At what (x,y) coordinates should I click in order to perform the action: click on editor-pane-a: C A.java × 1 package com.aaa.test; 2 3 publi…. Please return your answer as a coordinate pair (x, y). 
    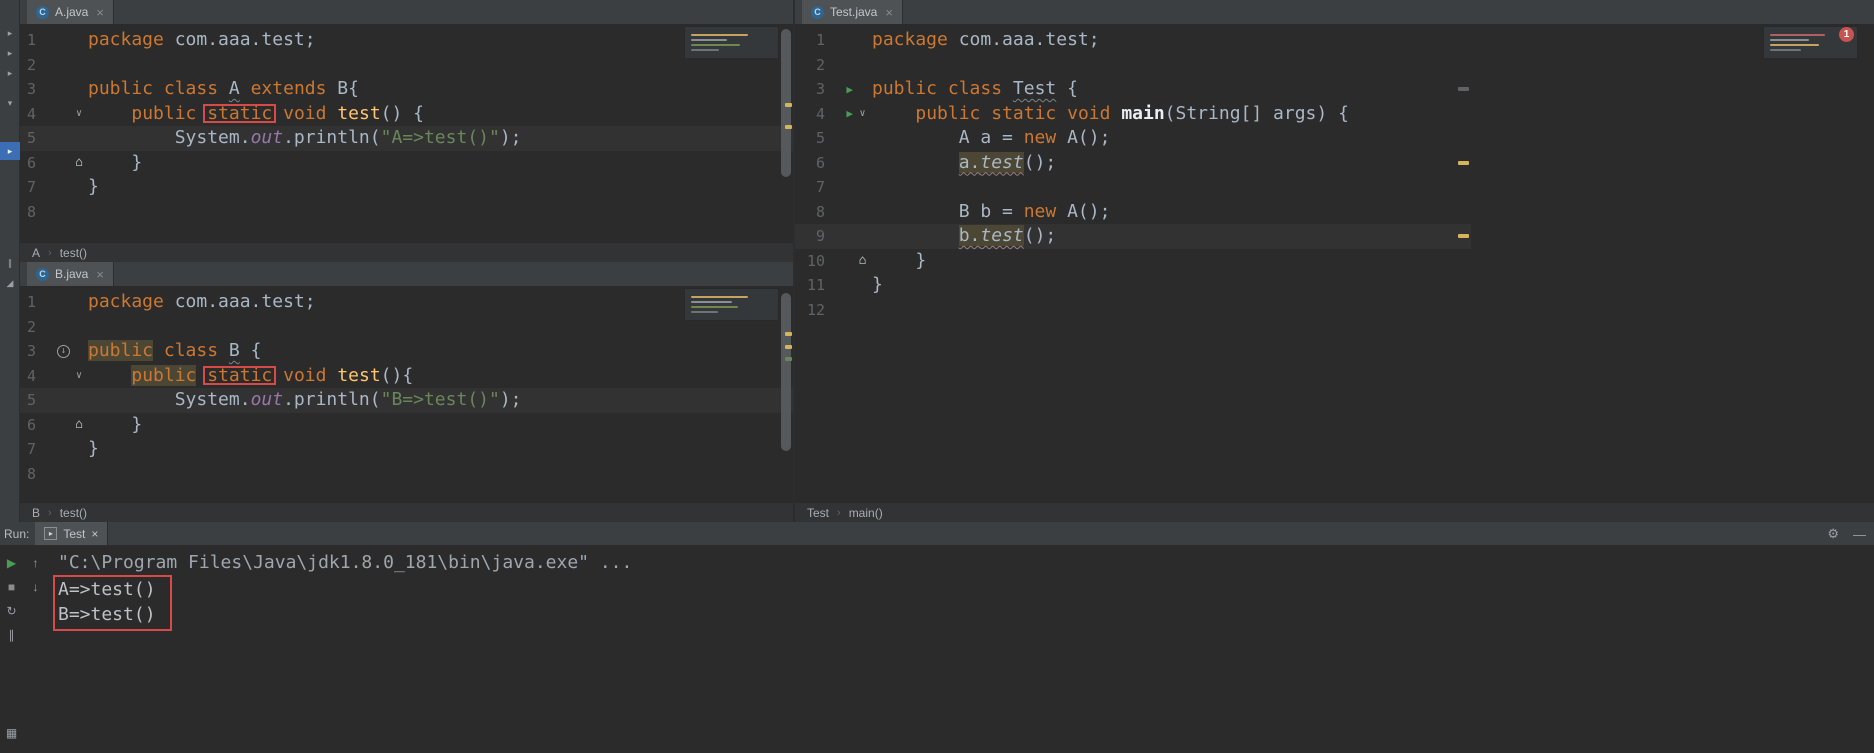
    Looking at the image, I should click on (406, 131).